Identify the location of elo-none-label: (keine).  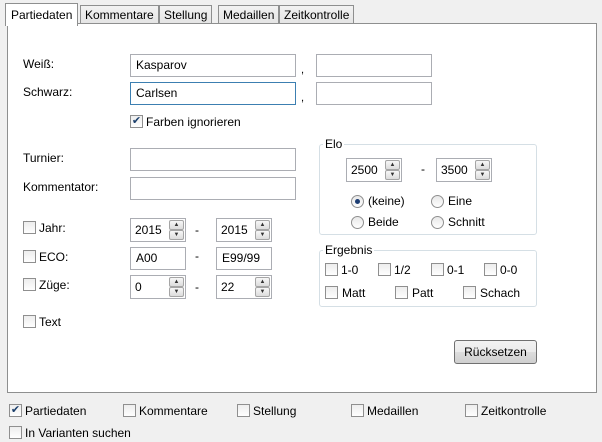
(386, 201).